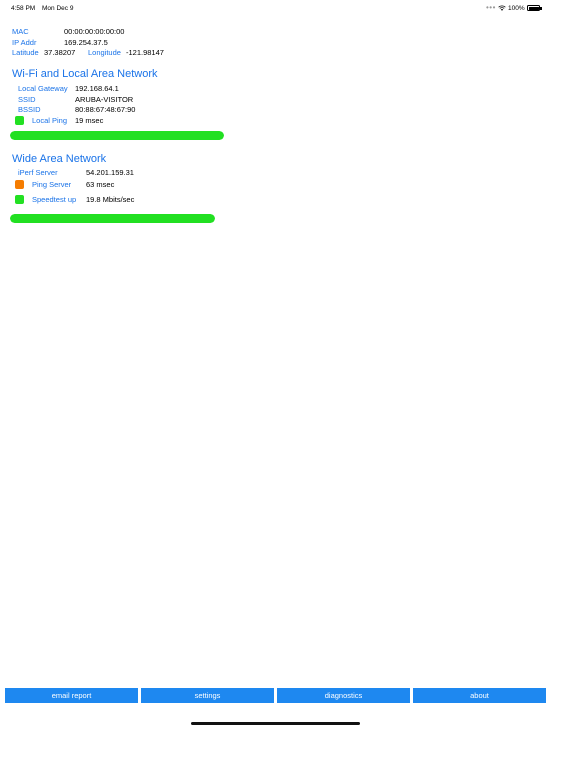 The width and height of the screenshot is (576, 768). I want to click on ping-server-label: Ping Server, so click(52, 184).